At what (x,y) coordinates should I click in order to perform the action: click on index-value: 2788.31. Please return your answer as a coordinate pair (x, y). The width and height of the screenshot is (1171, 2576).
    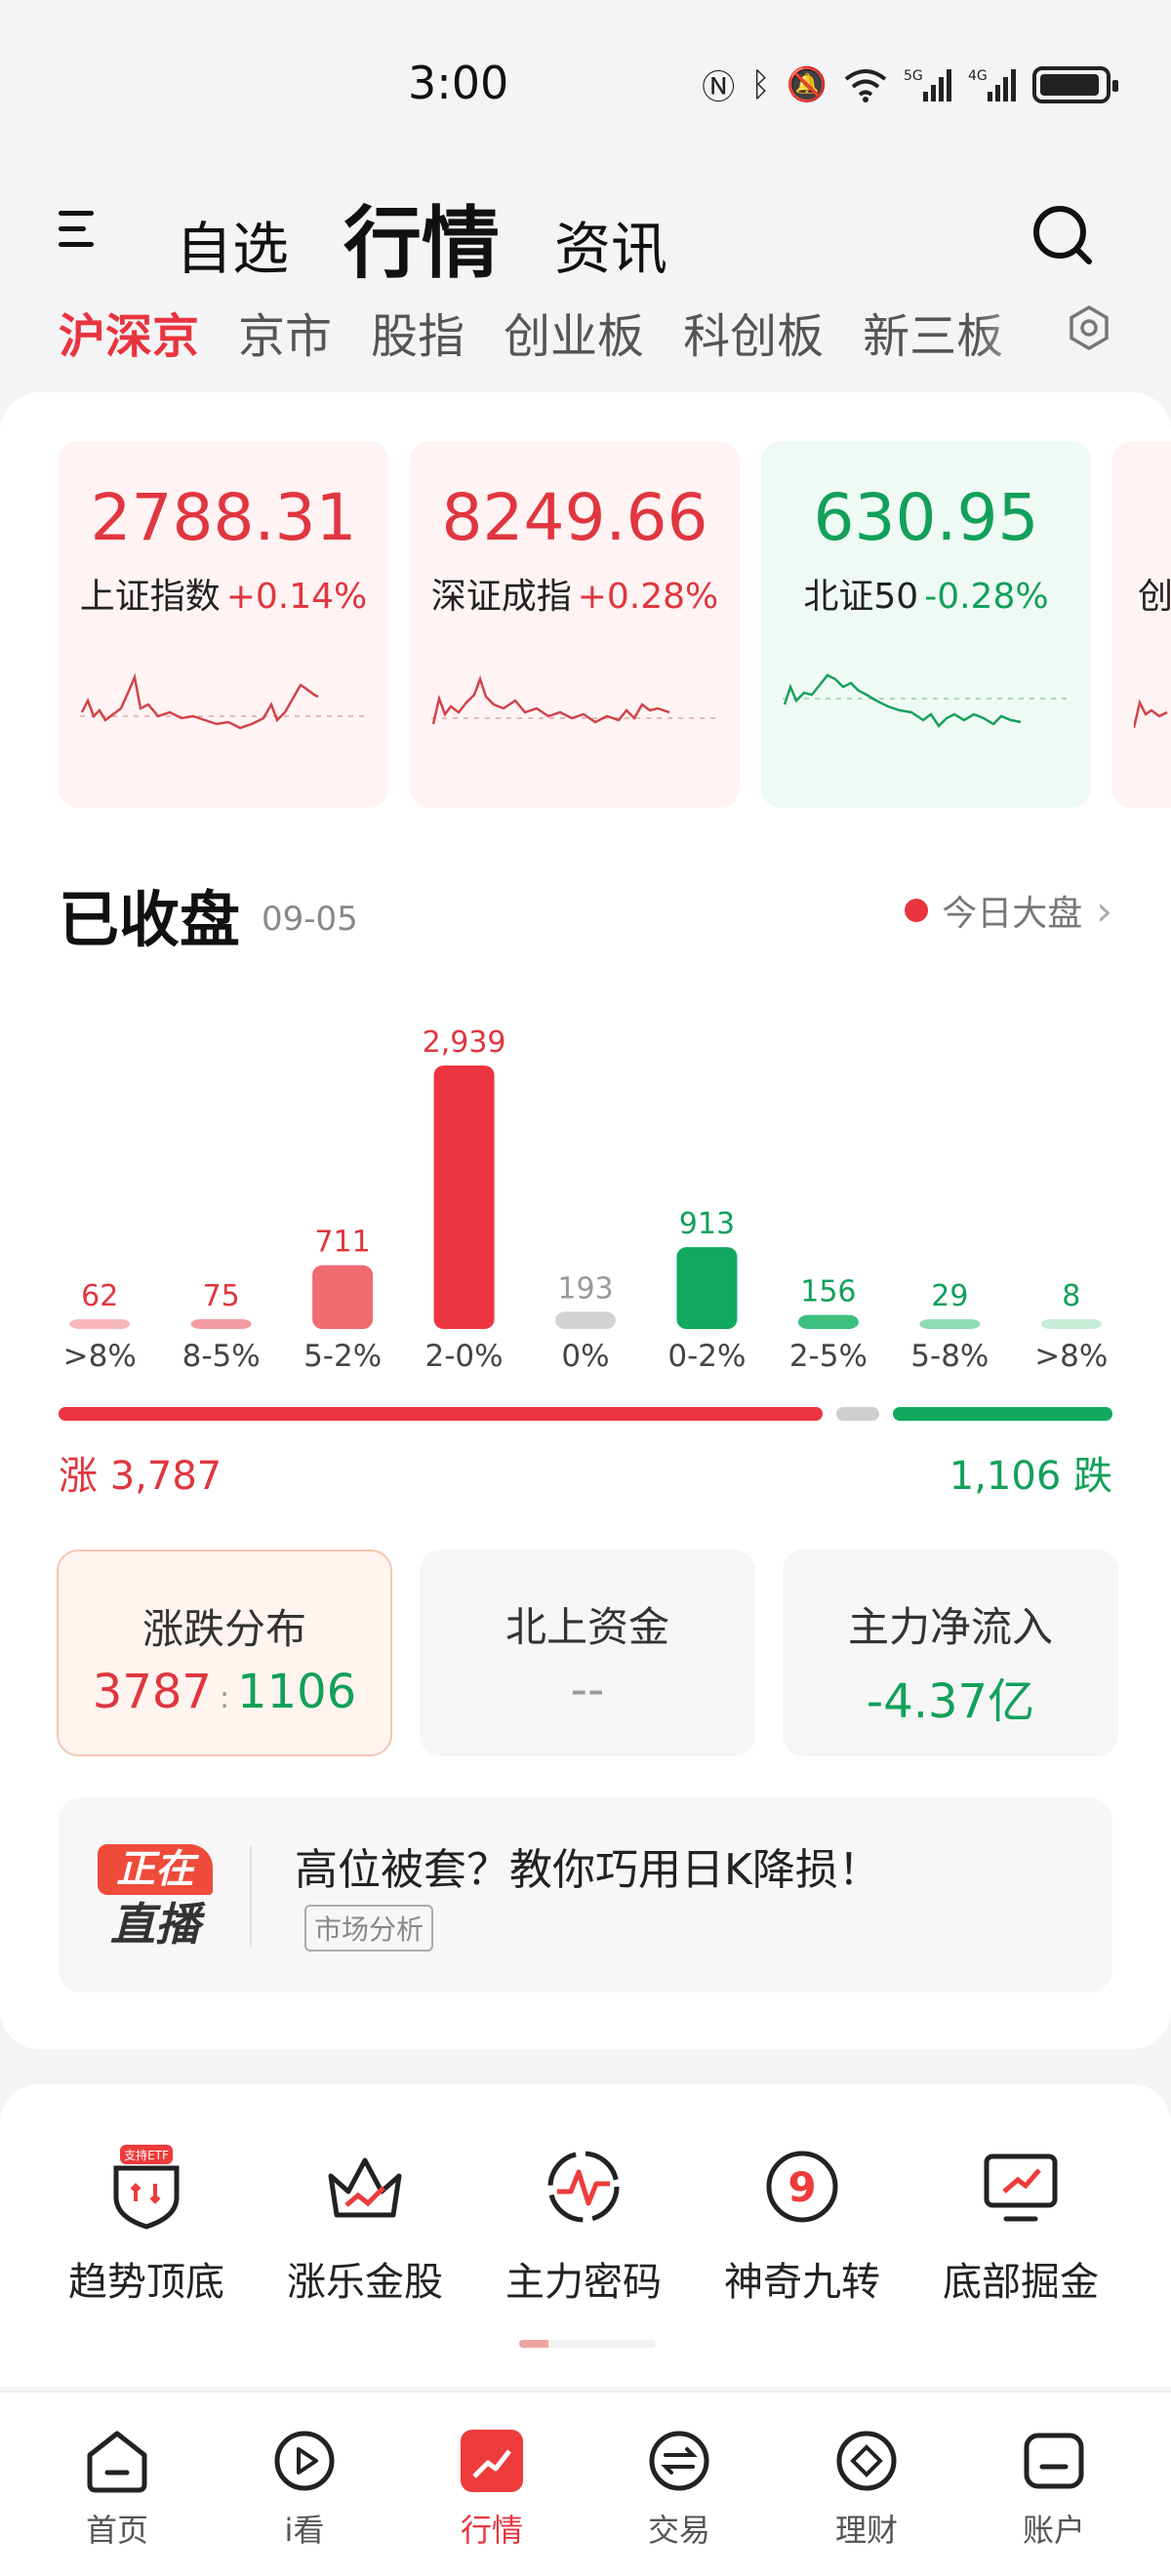
    Looking at the image, I should click on (223, 517).